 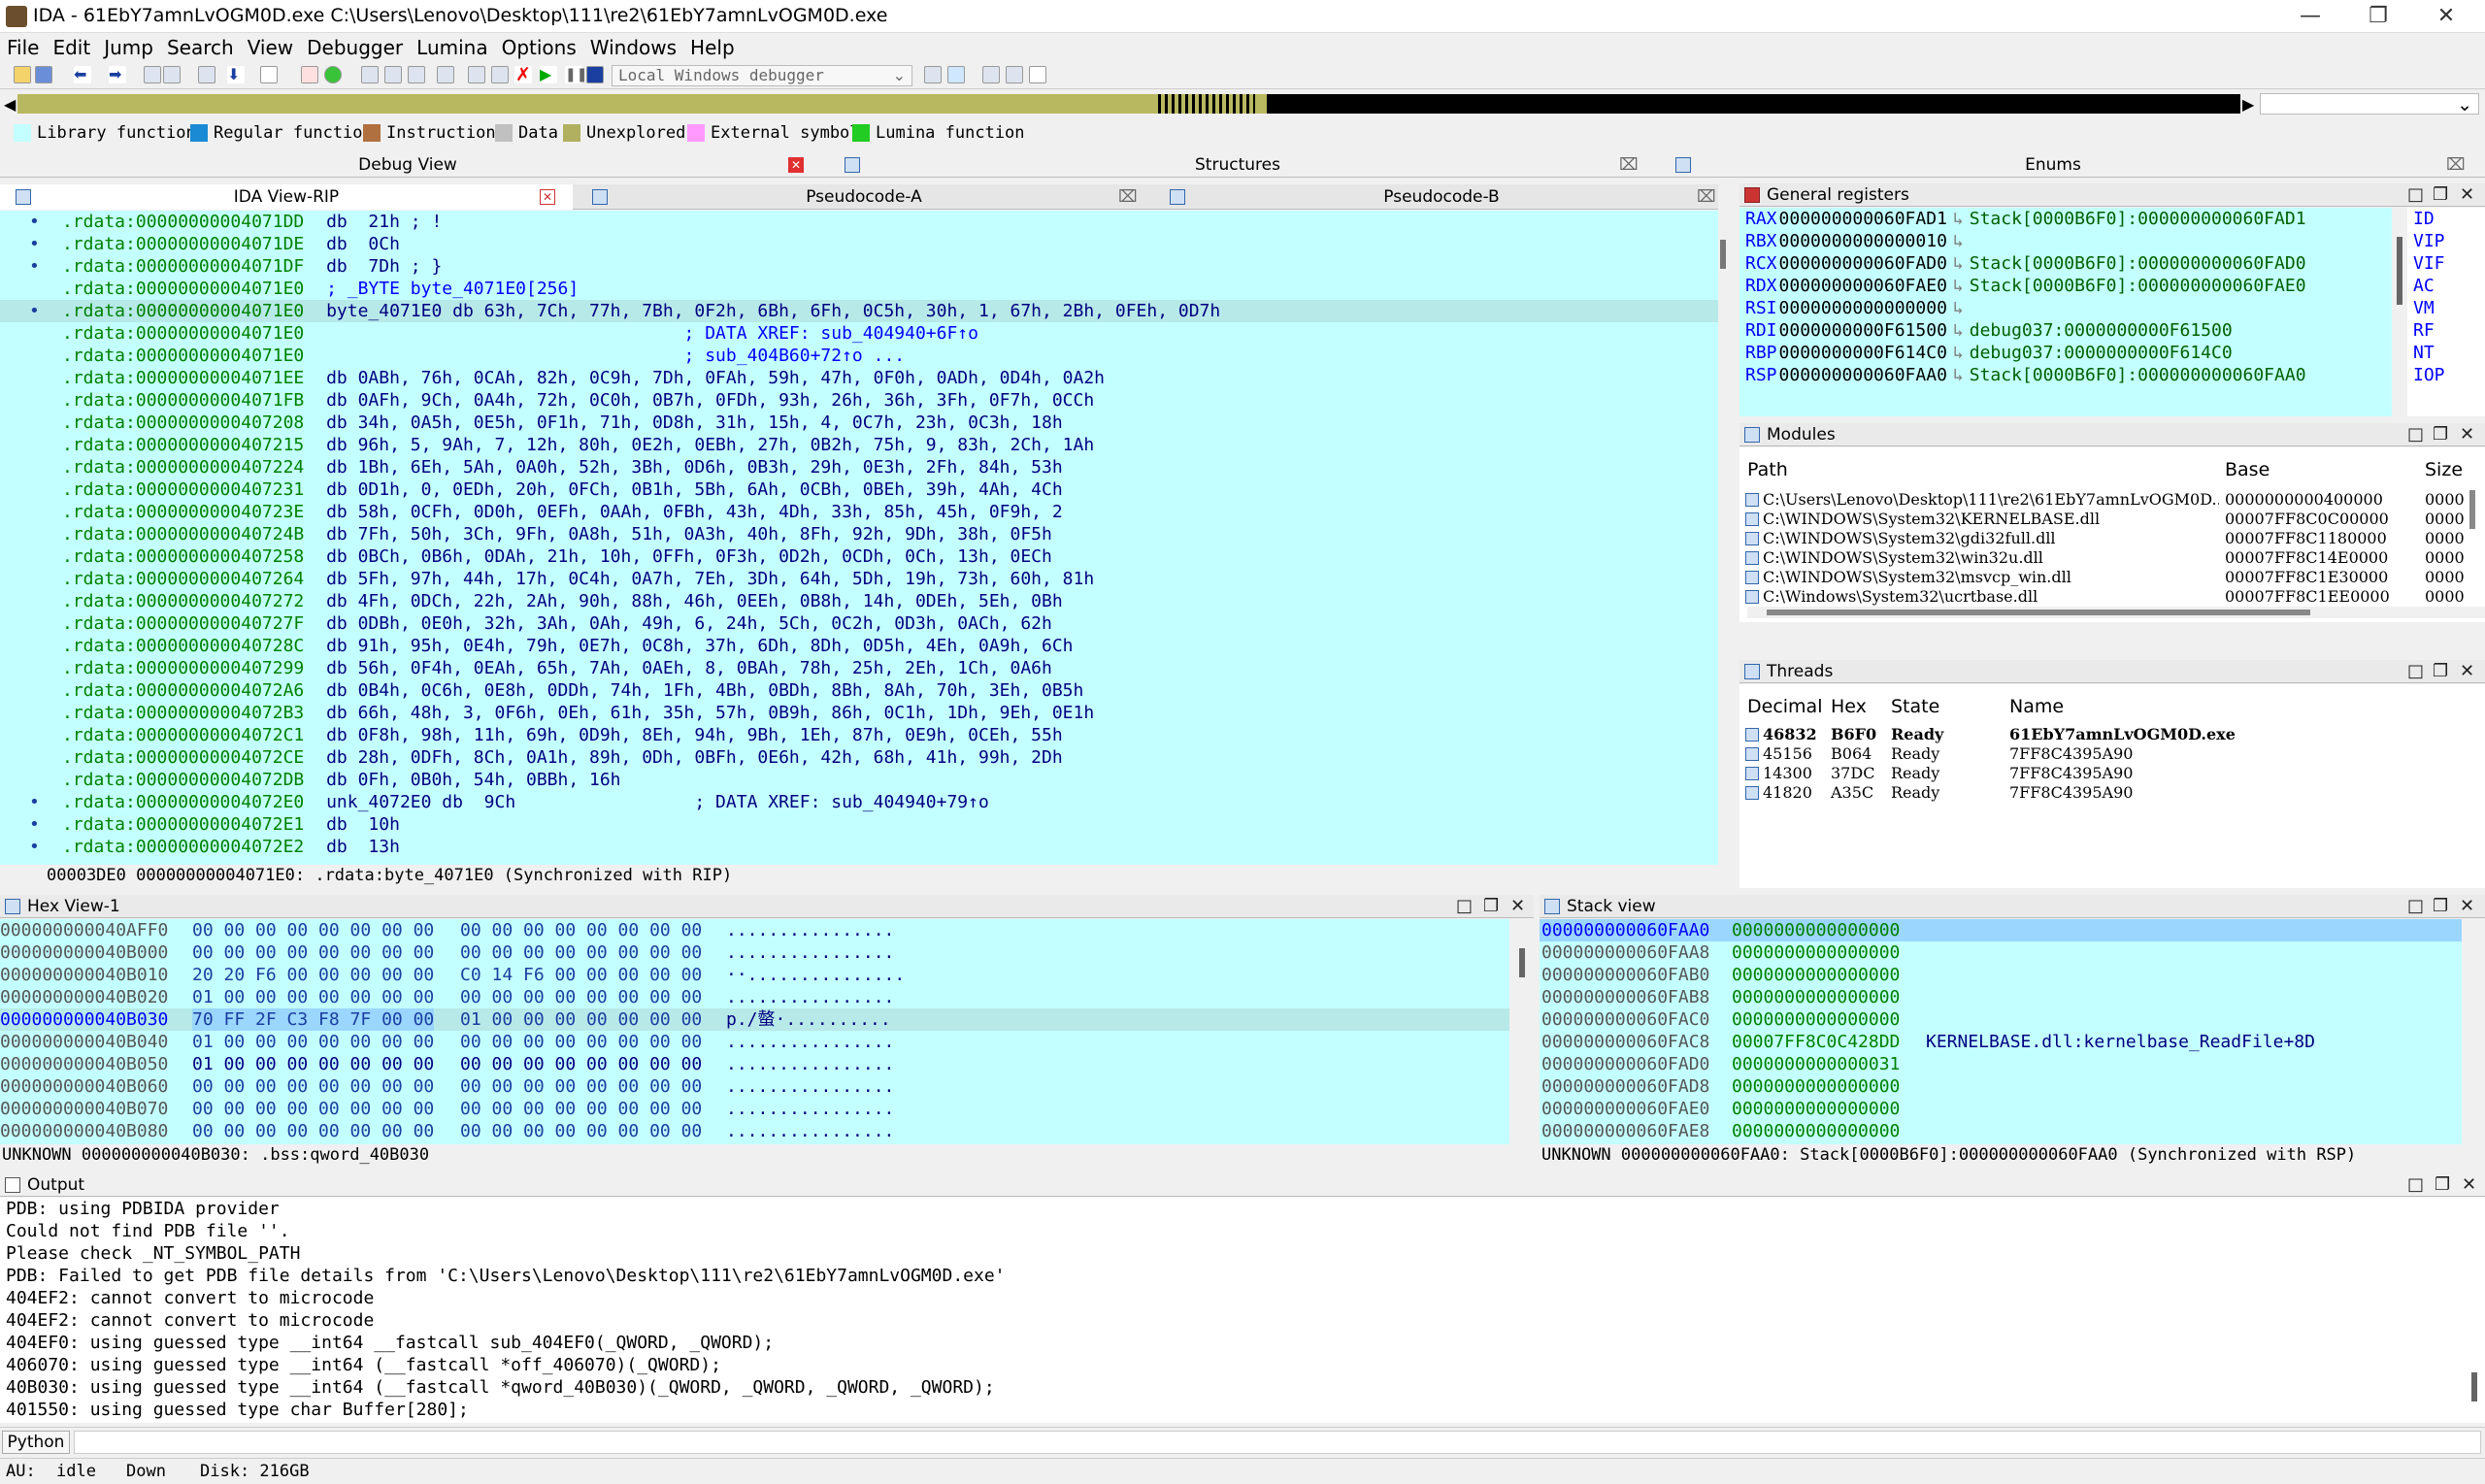 I want to click on tab-pseudocode-a: Pseudocode-A, so click(x=864, y=197).